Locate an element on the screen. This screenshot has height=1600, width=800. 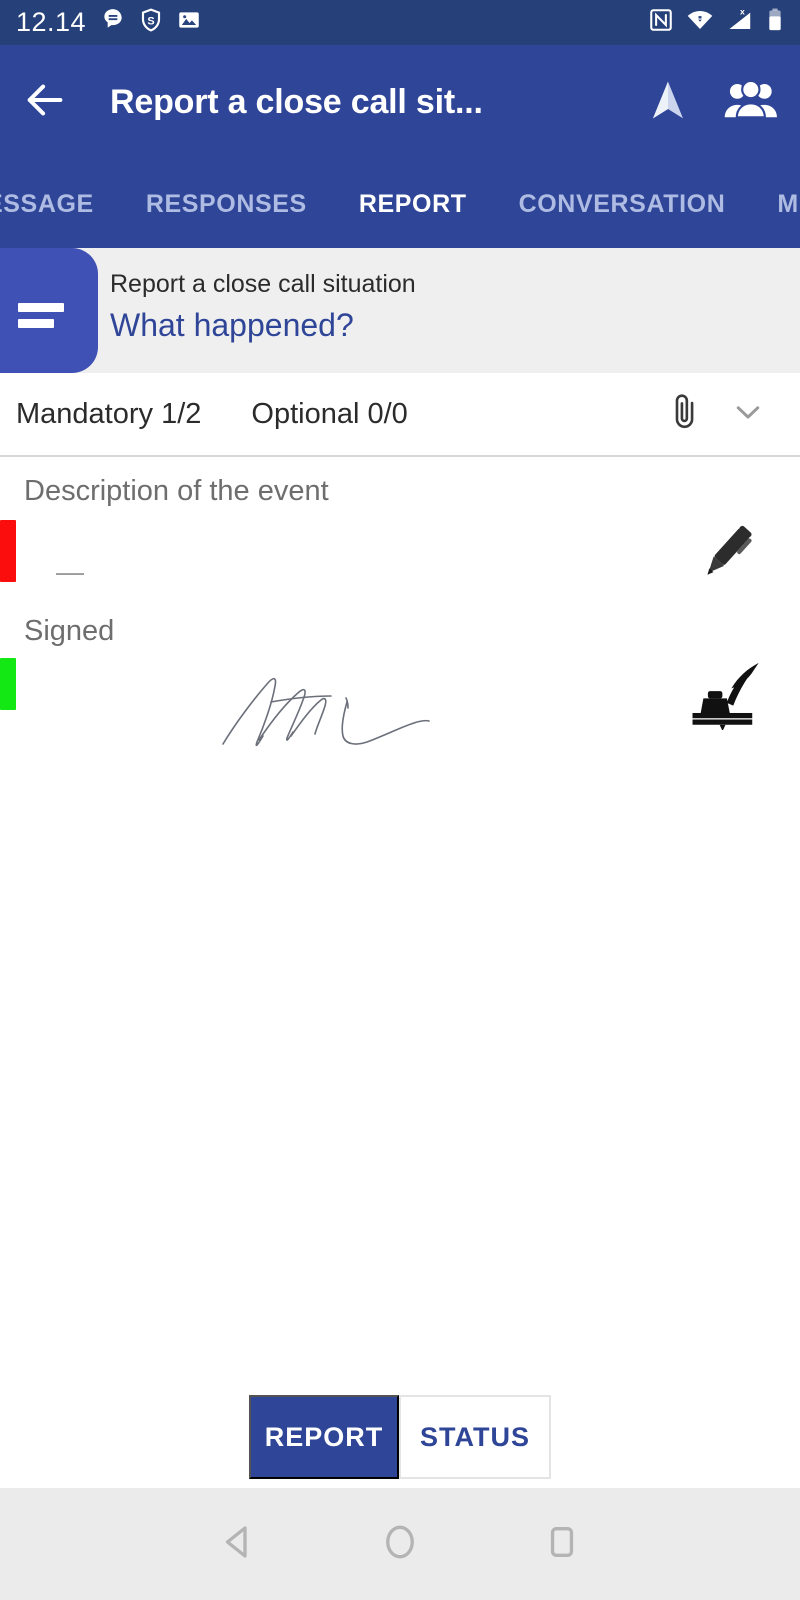
question-header-accent is located at coordinates (49, 310).